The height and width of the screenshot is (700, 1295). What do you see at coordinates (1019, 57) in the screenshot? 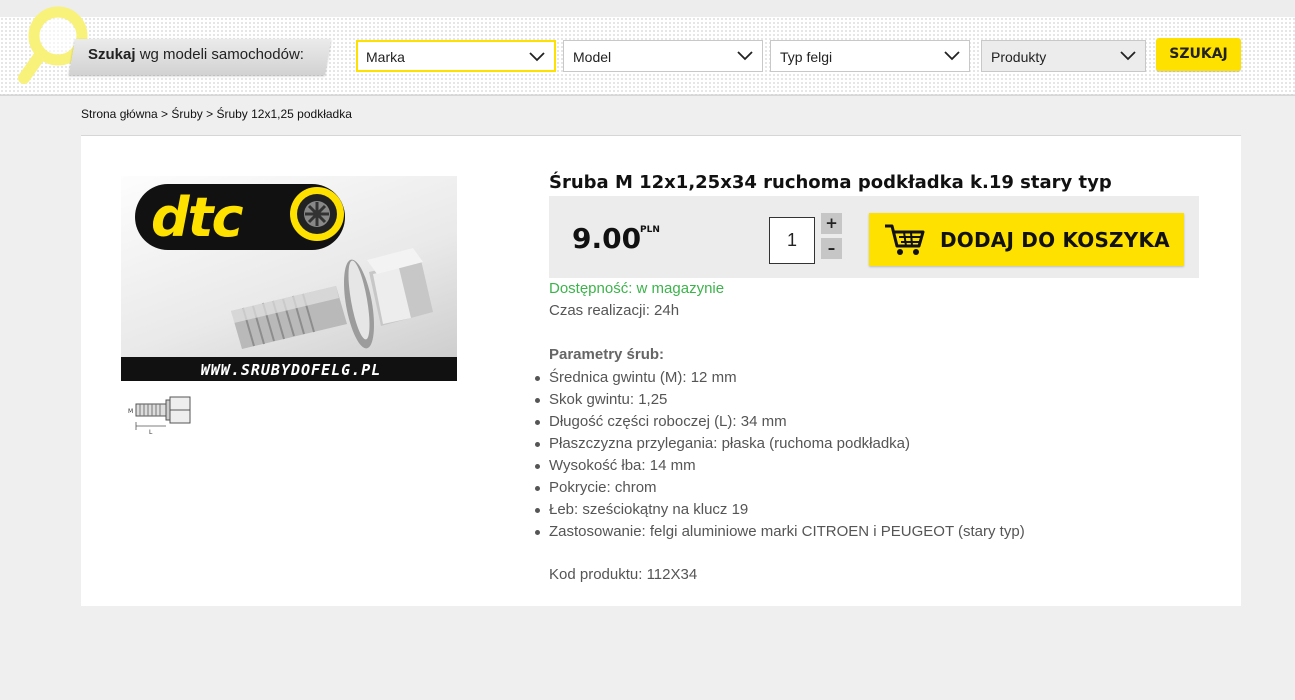
I see `select-produkty-label: Produkty` at bounding box center [1019, 57].